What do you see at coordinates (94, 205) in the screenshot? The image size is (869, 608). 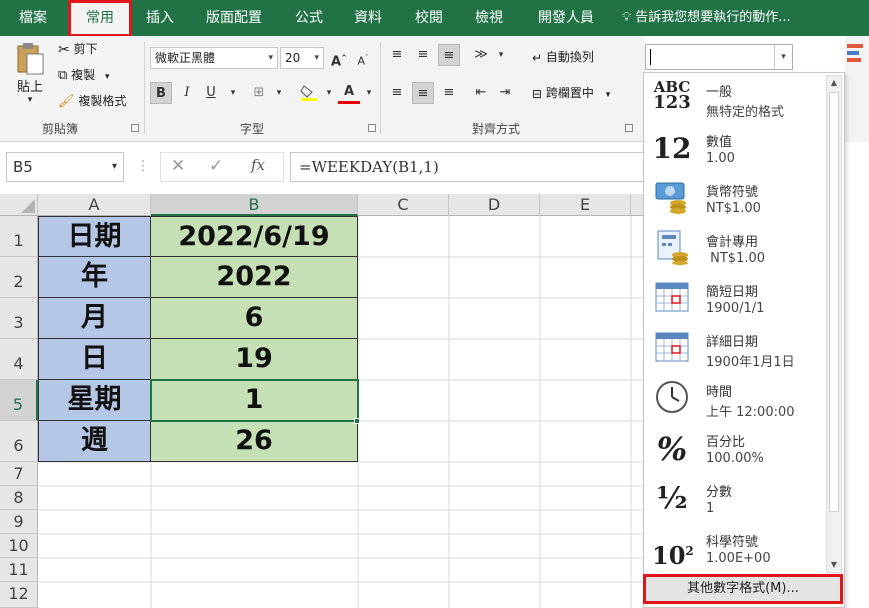 I see `column-header-a: A` at bounding box center [94, 205].